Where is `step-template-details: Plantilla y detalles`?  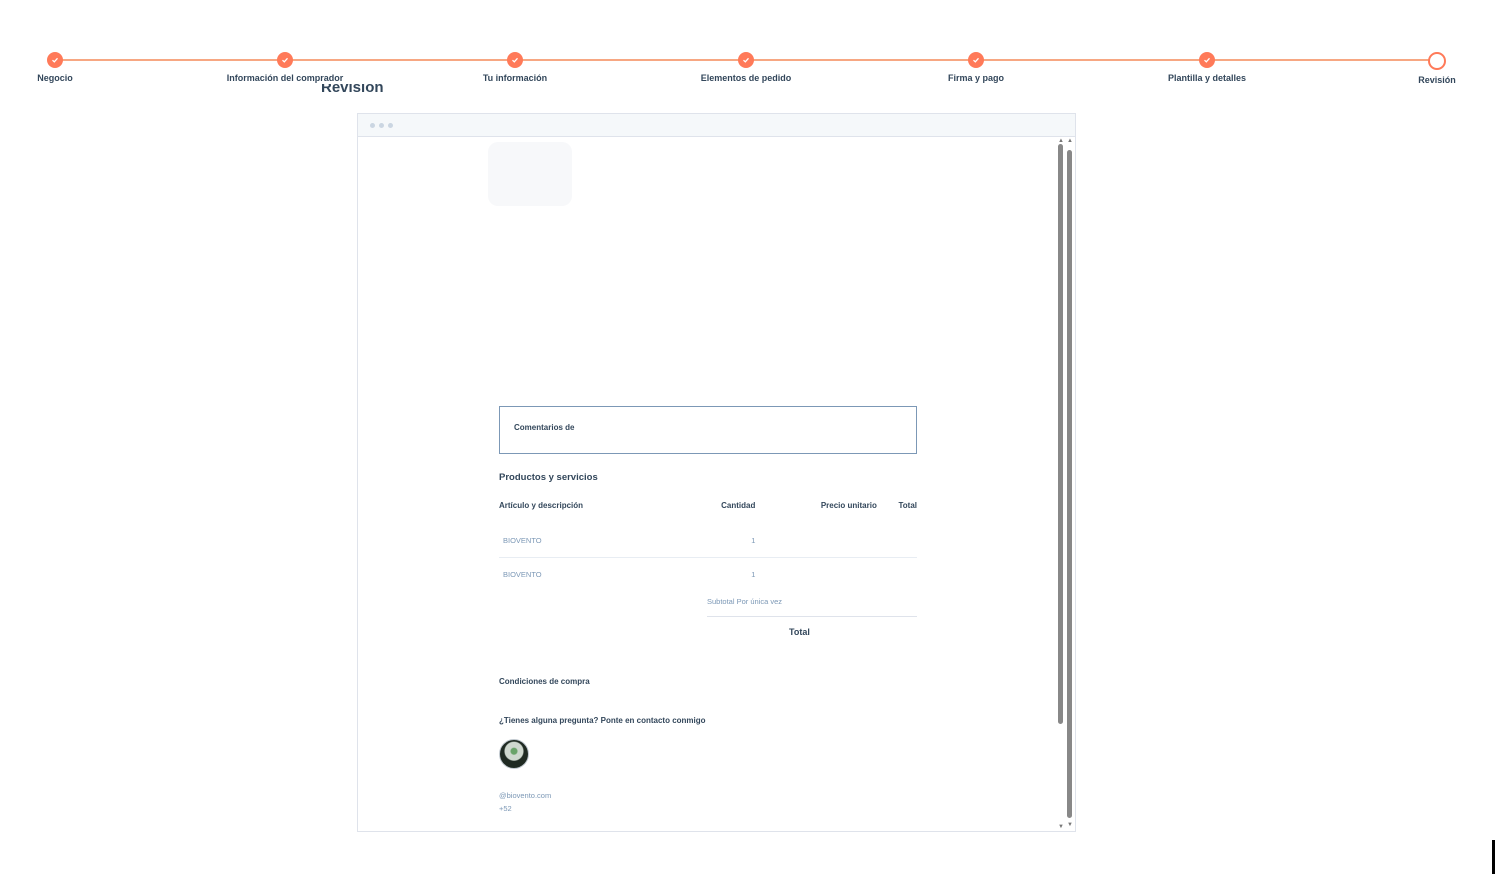
step-template-details: Plantilla y detalles is located at coordinates (1207, 67).